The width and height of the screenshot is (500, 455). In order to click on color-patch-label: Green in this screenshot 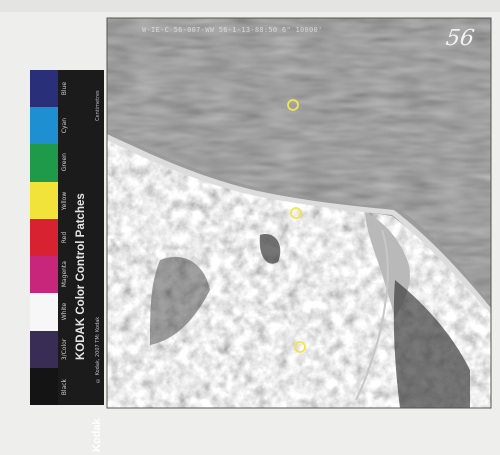, I will do `click(64, 163)`.